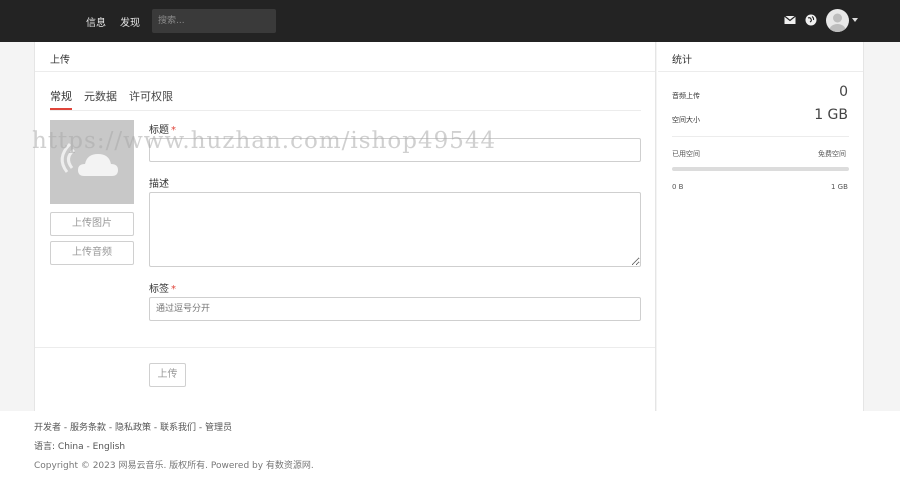  What do you see at coordinates (686, 154) in the screenshot?
I see `used-space-label: 已用空间` at bounding box center [686, 154].